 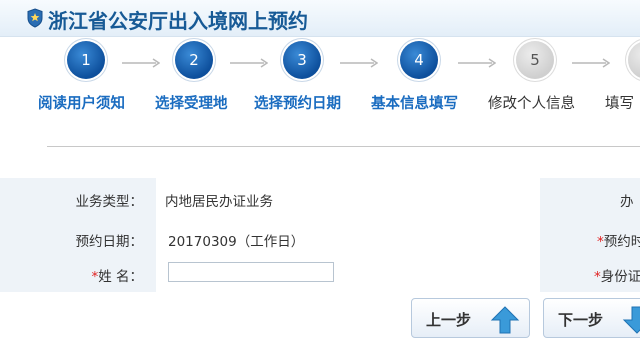 I want to click on prev-step-button: 上一步, so click(x=470, y=318).